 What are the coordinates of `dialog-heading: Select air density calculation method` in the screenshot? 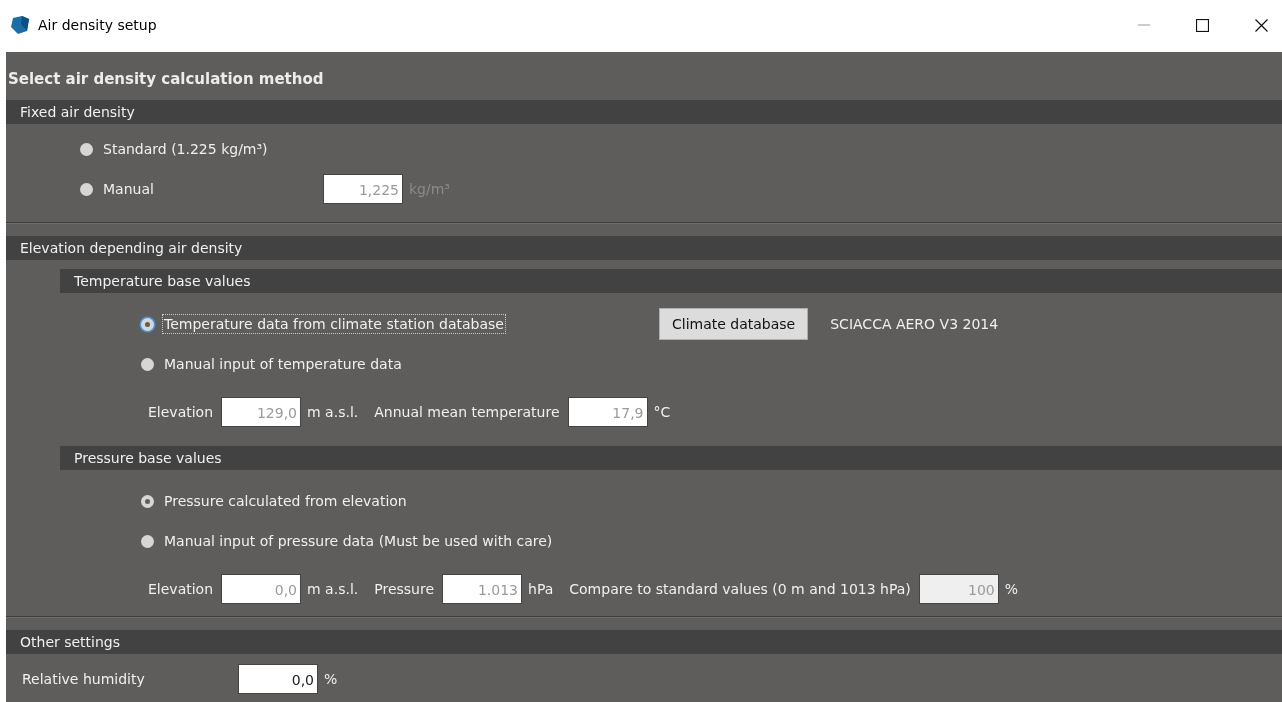 It's located at (166, 79).